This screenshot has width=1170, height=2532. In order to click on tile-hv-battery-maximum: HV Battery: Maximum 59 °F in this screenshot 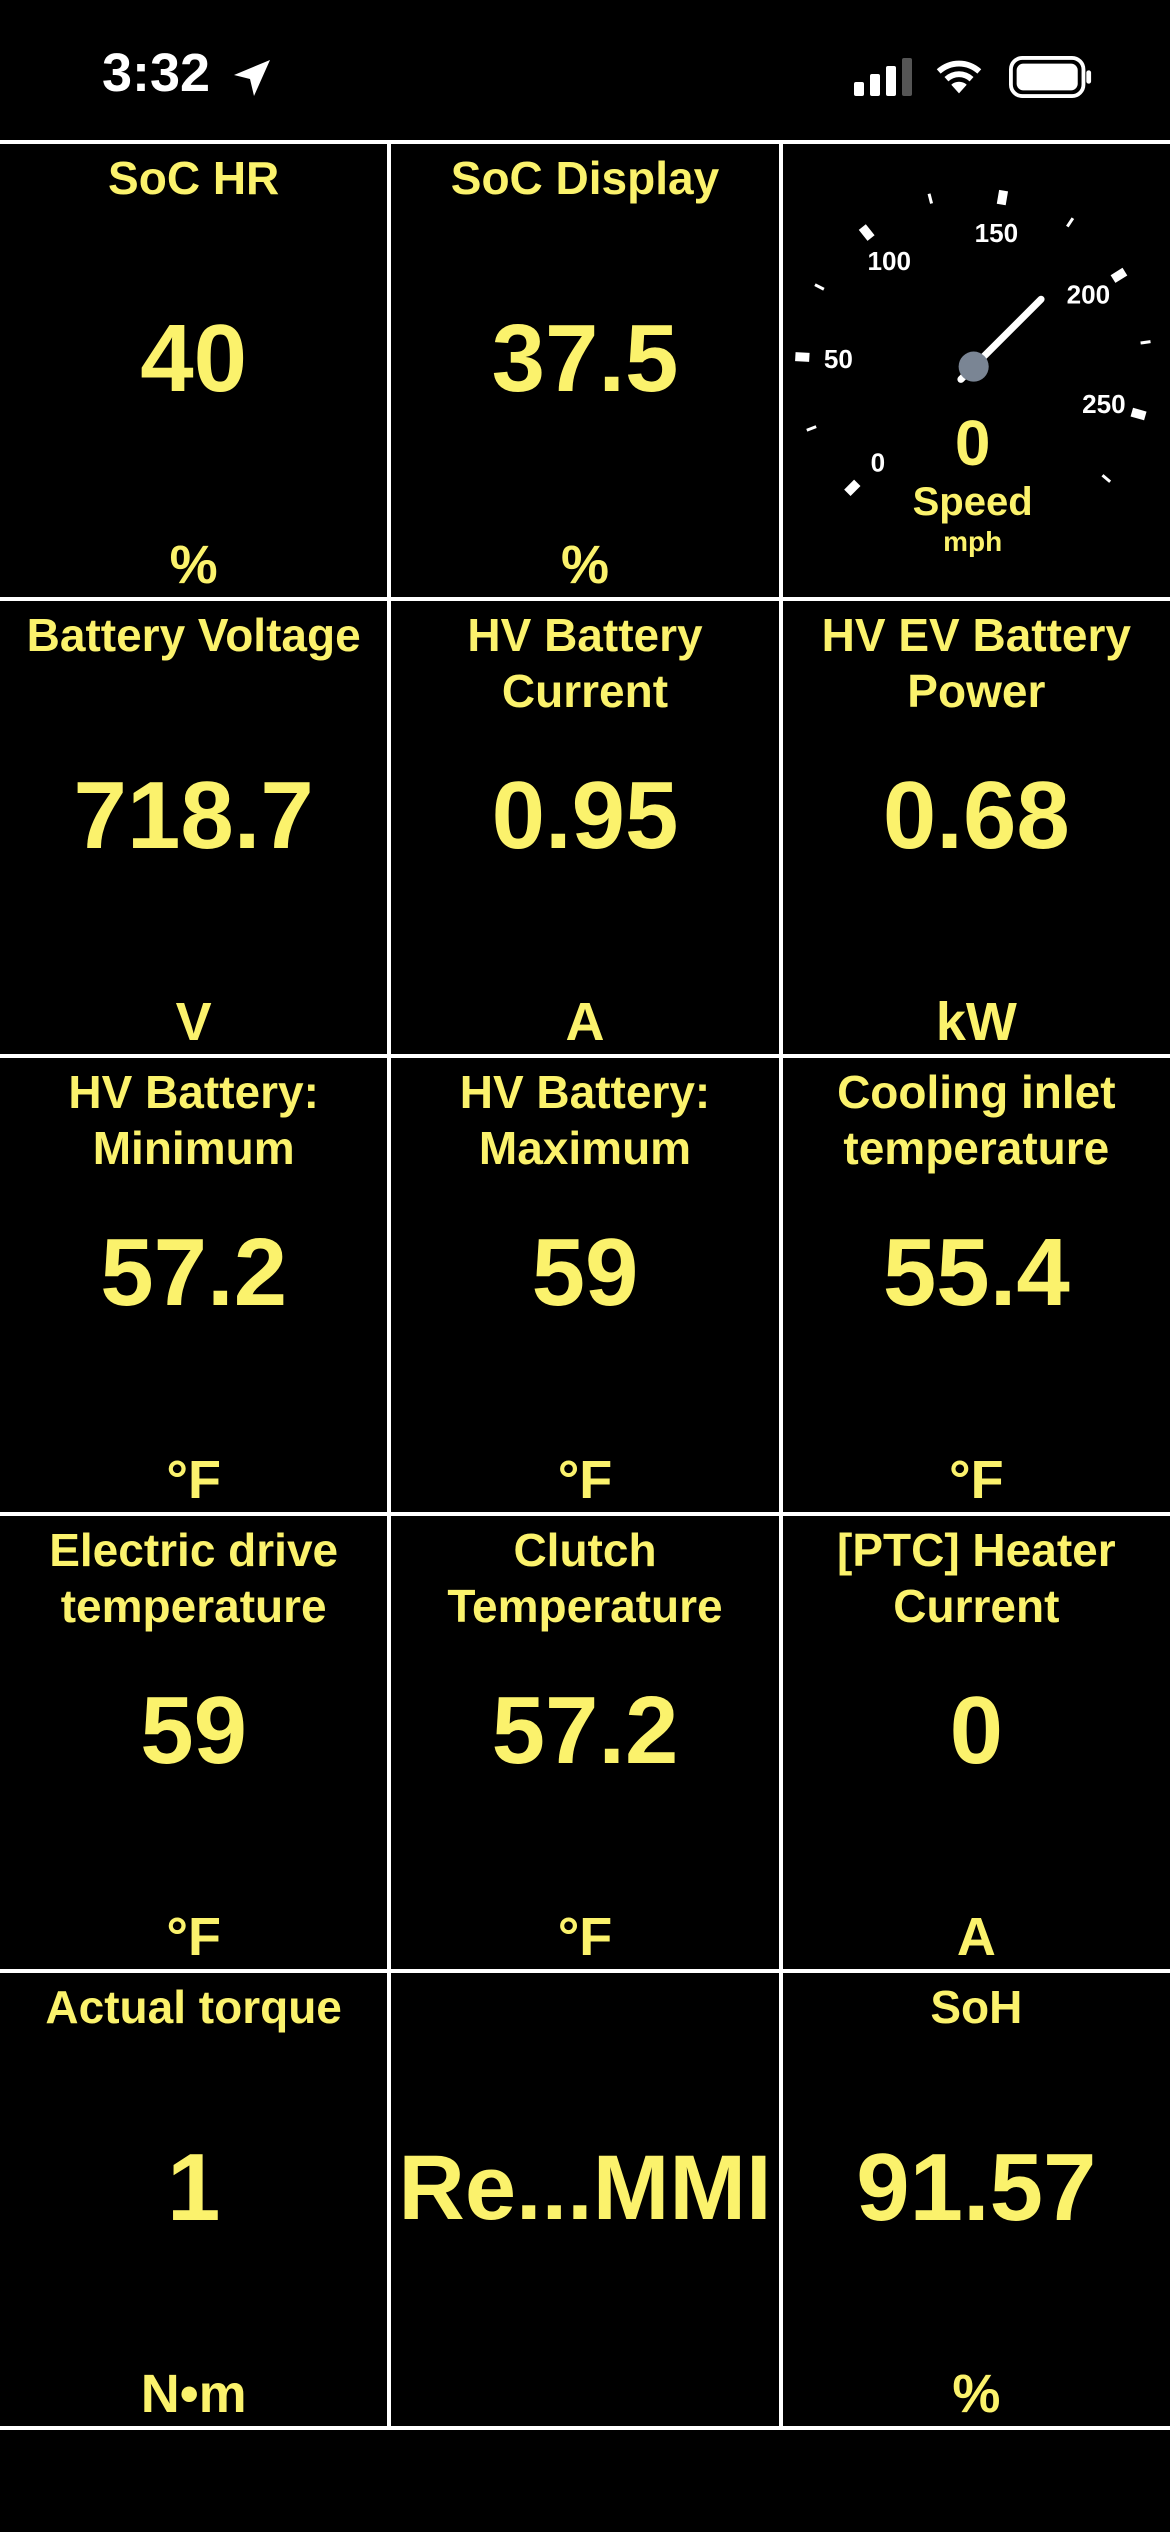, I will do `click(585, 1285)`.